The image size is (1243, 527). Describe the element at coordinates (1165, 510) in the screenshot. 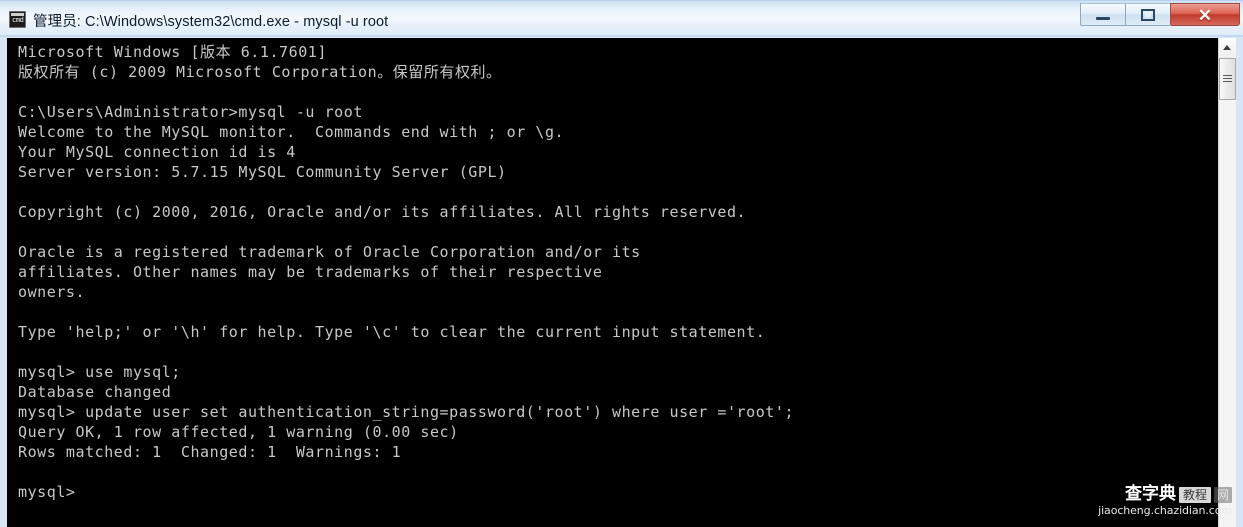

I see `watermark-url: jiaocheng.chazidian.com` at that location.